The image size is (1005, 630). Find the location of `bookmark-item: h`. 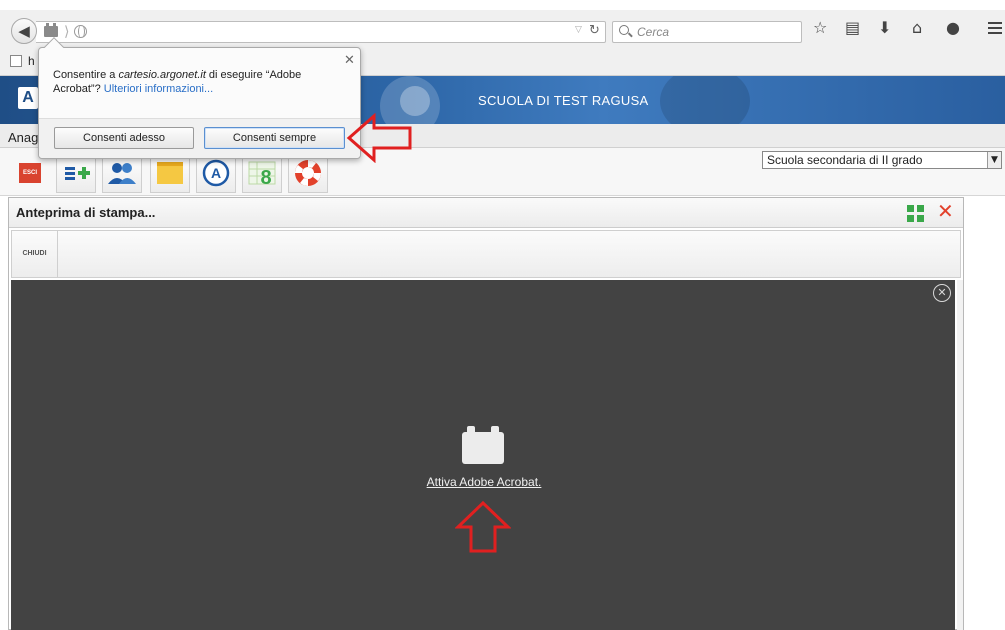

bookmark-item: h is located at coordinates (31, 61).